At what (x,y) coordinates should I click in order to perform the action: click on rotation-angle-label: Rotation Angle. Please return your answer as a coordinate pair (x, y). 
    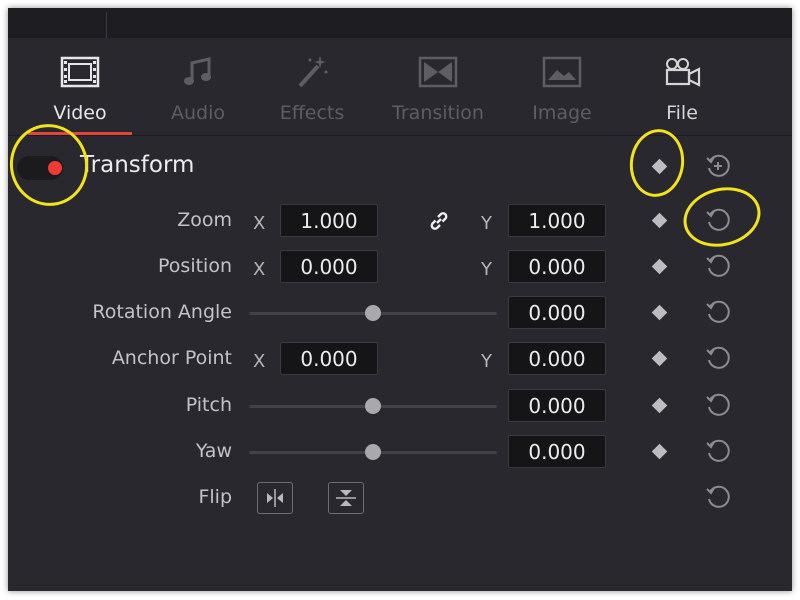
    Looking at the image, I should click on (162, 312).